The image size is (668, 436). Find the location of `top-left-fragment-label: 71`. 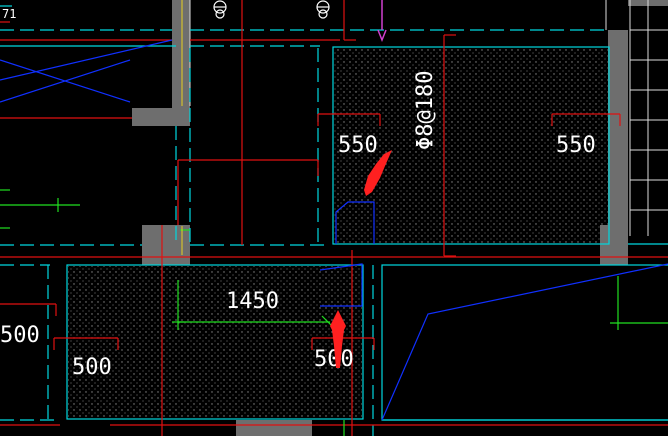

top-left-fragment-label: 71 is located at coordinates (9, 14).